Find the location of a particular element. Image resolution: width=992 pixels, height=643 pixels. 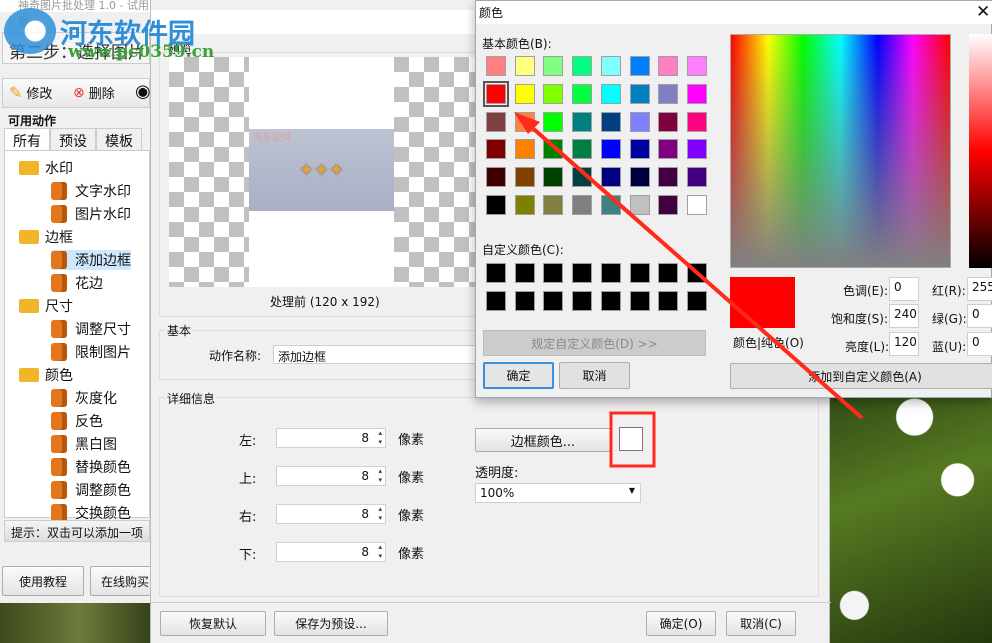

red-highlight-box is located at coordinates (632, 439).